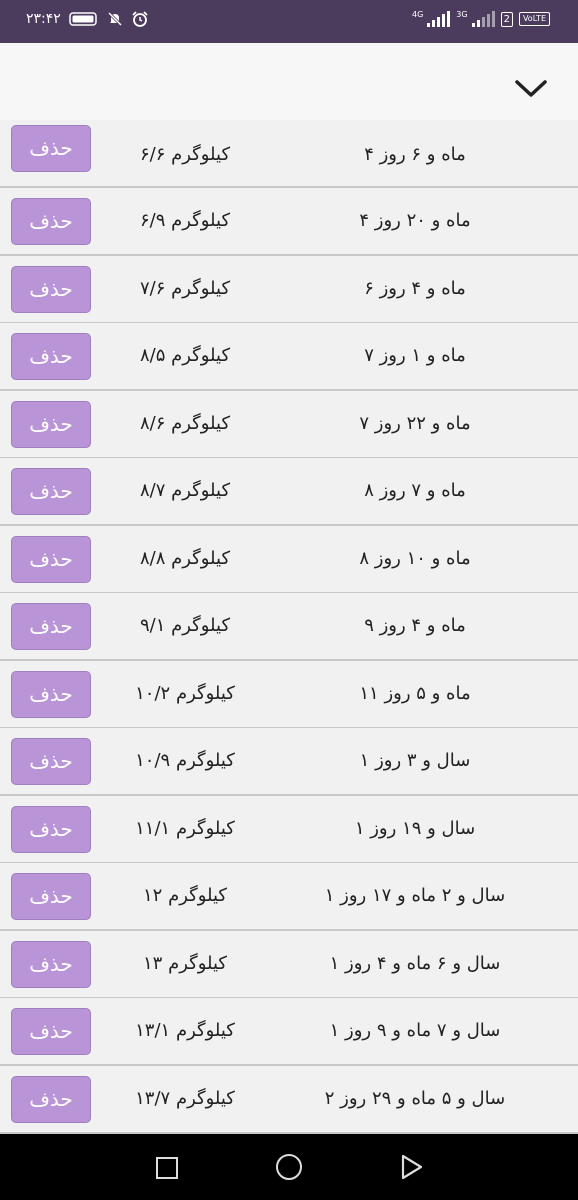 The height and width of the screenshot is (1200, 578). What do you see at coordinates (415, 1098) in the screenshot?
I see `age-value: ۲ سال و ۵ ماه و ۲۹ روز` at bounding box center [415, 1098].